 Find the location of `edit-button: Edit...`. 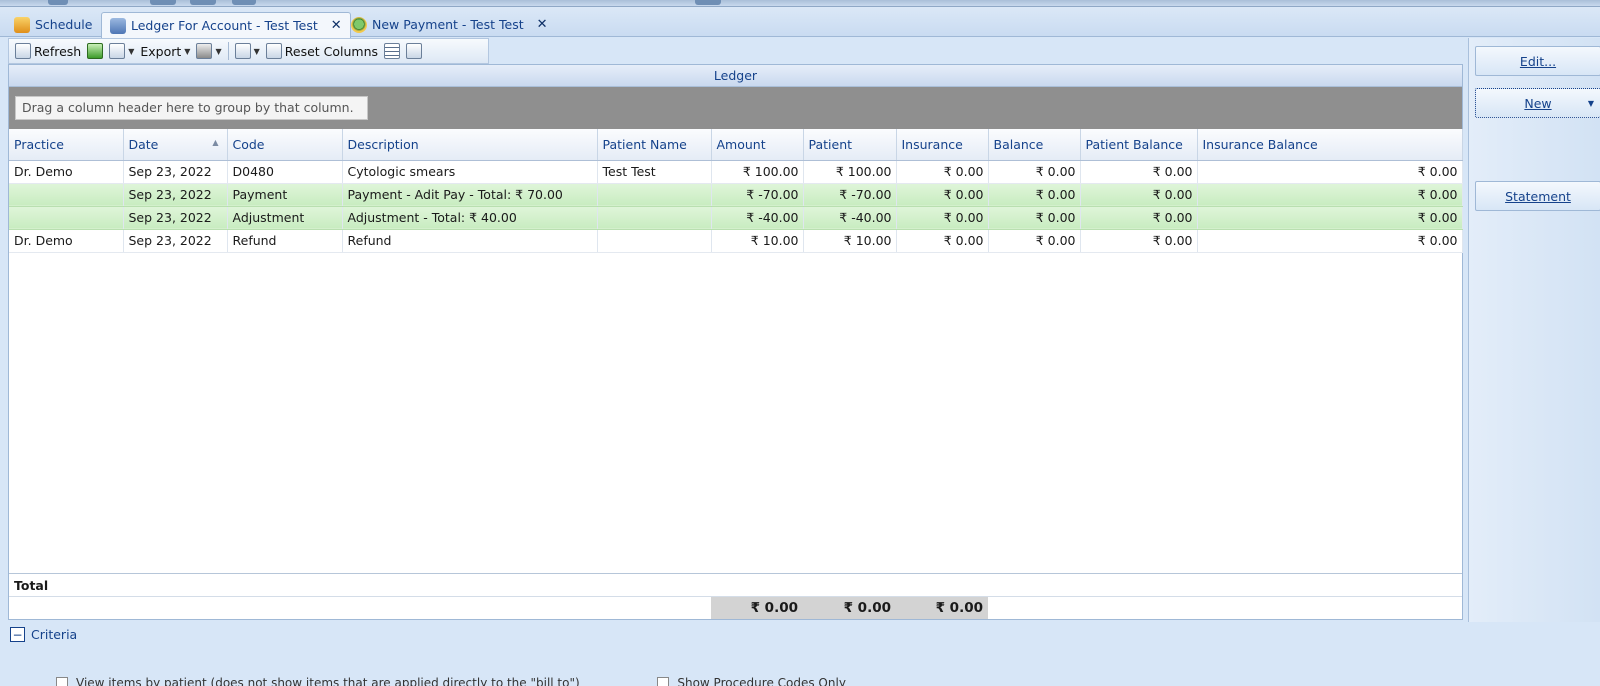

edit-button: Edit... is located at coordinates (1537, 61).